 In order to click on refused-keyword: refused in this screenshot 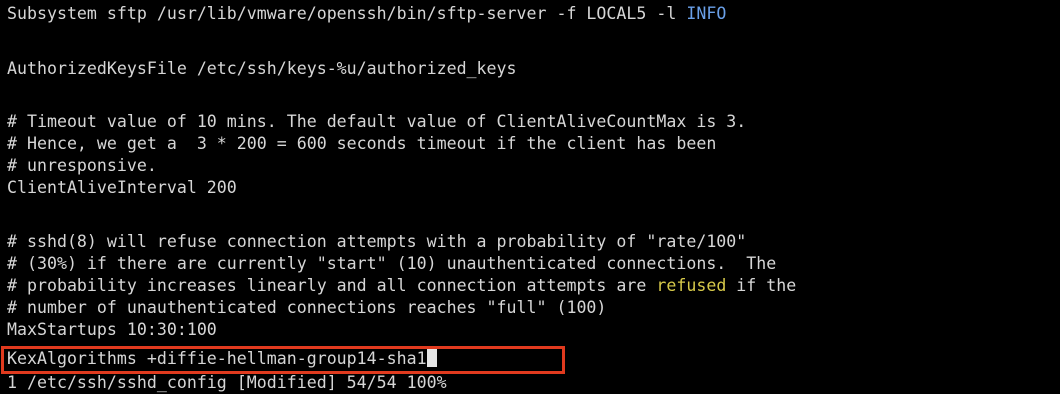, I will do `click(691, 285)`.